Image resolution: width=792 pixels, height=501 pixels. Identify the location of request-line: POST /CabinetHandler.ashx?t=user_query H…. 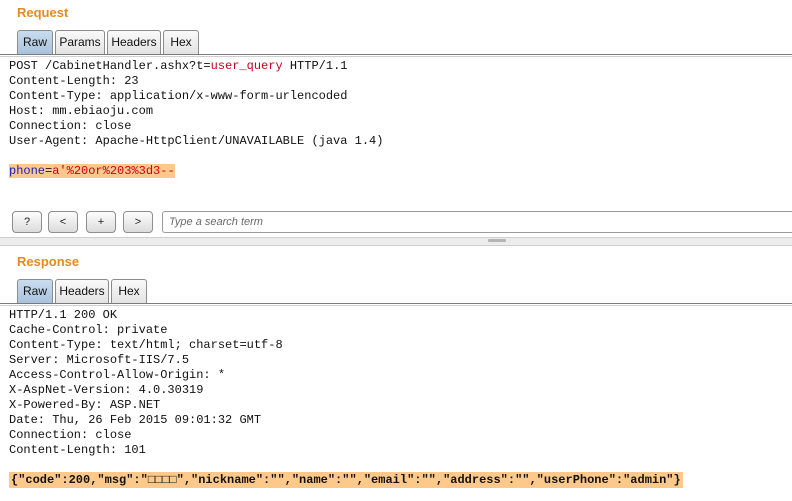
(178, 66).